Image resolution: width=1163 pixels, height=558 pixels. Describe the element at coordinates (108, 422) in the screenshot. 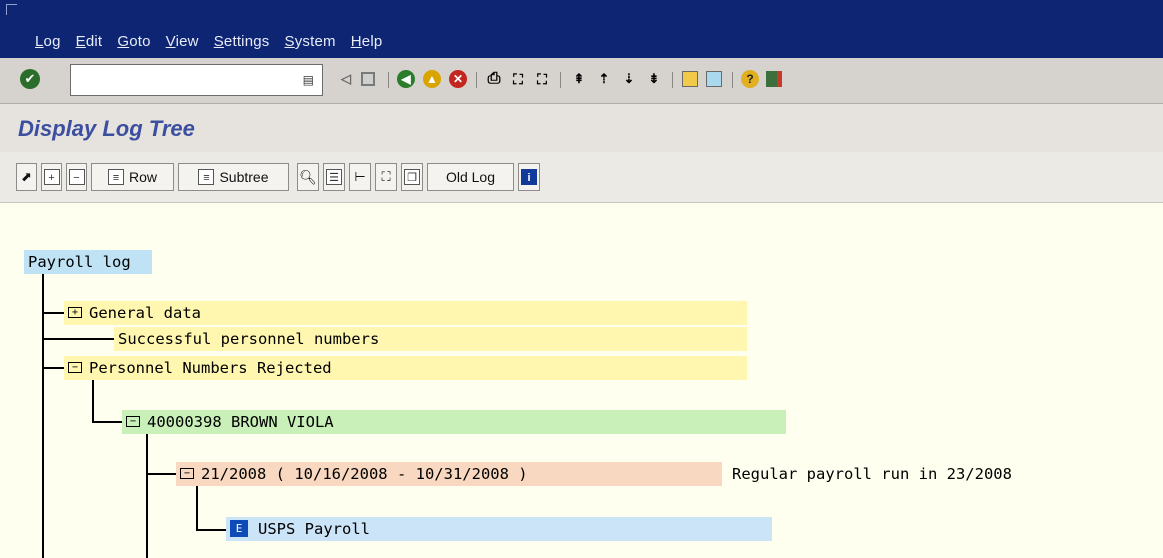

I see `tree-connector-employee` at that location.